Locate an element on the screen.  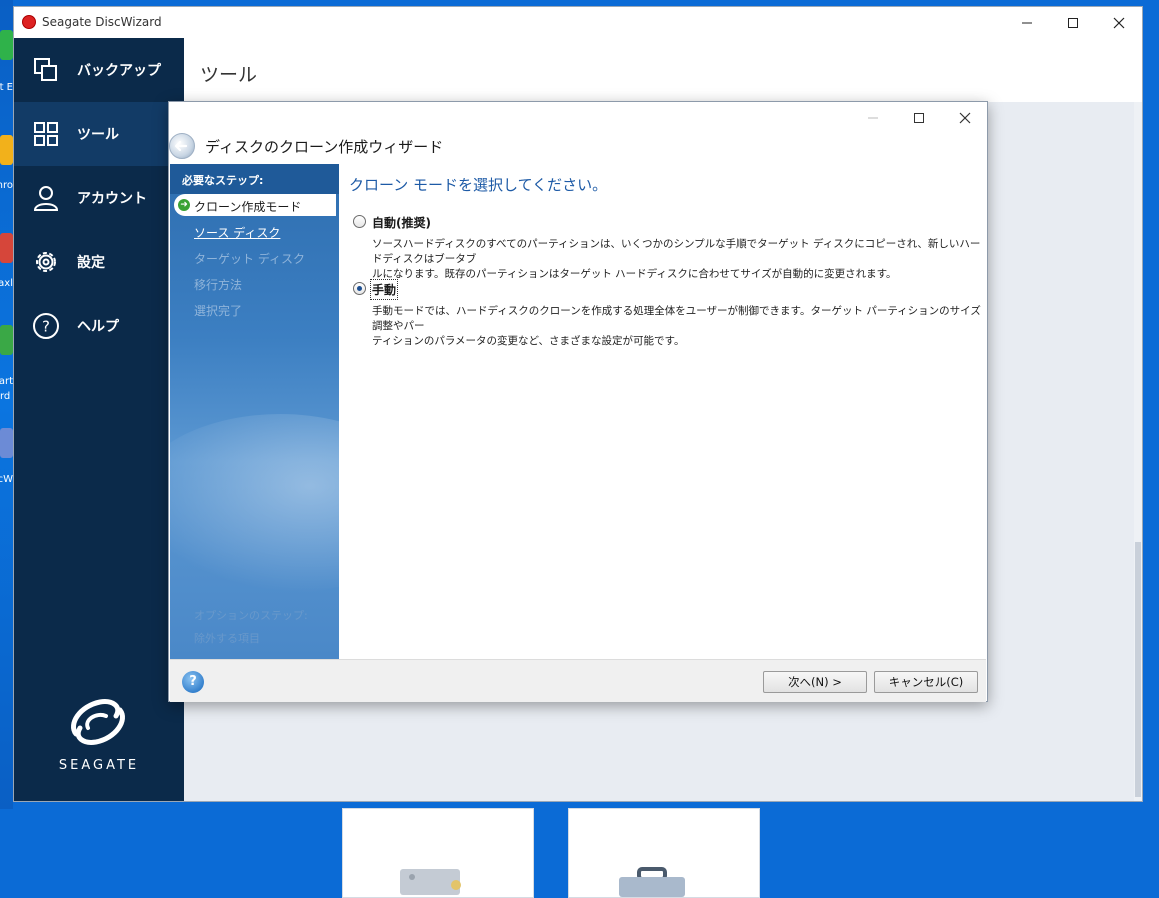
desktop-shortcut-label: cW is located at coordinates (6, 479).